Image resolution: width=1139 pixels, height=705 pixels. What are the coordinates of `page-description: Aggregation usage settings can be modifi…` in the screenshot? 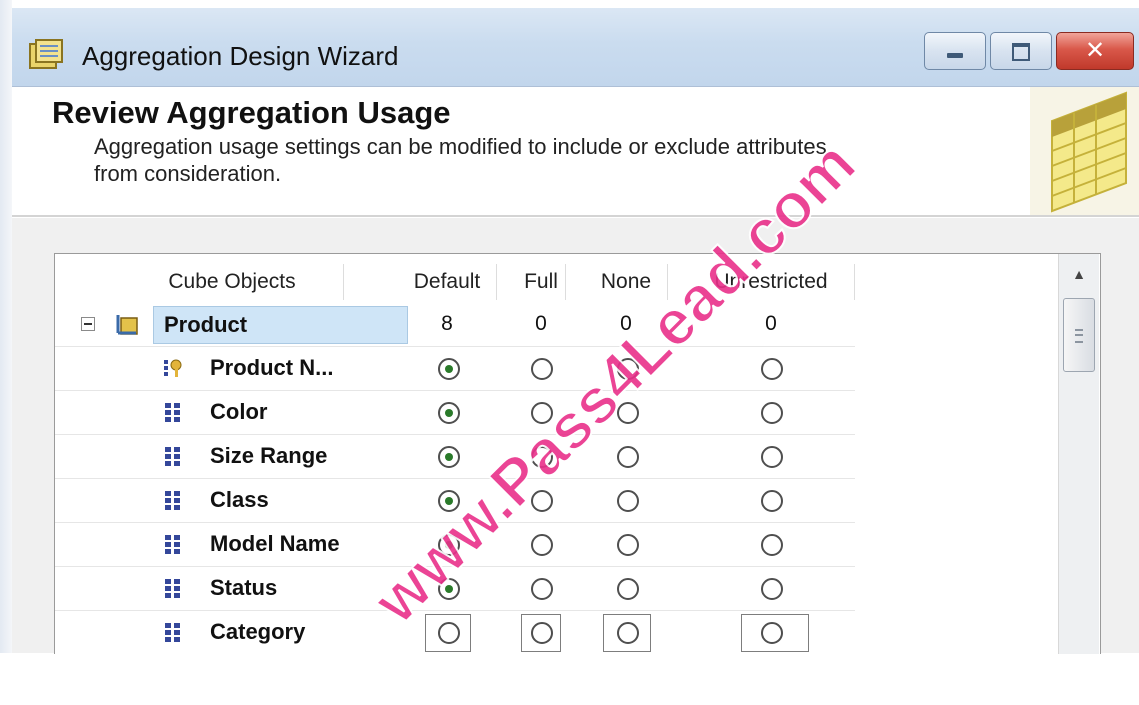 It's located at (460, 146).